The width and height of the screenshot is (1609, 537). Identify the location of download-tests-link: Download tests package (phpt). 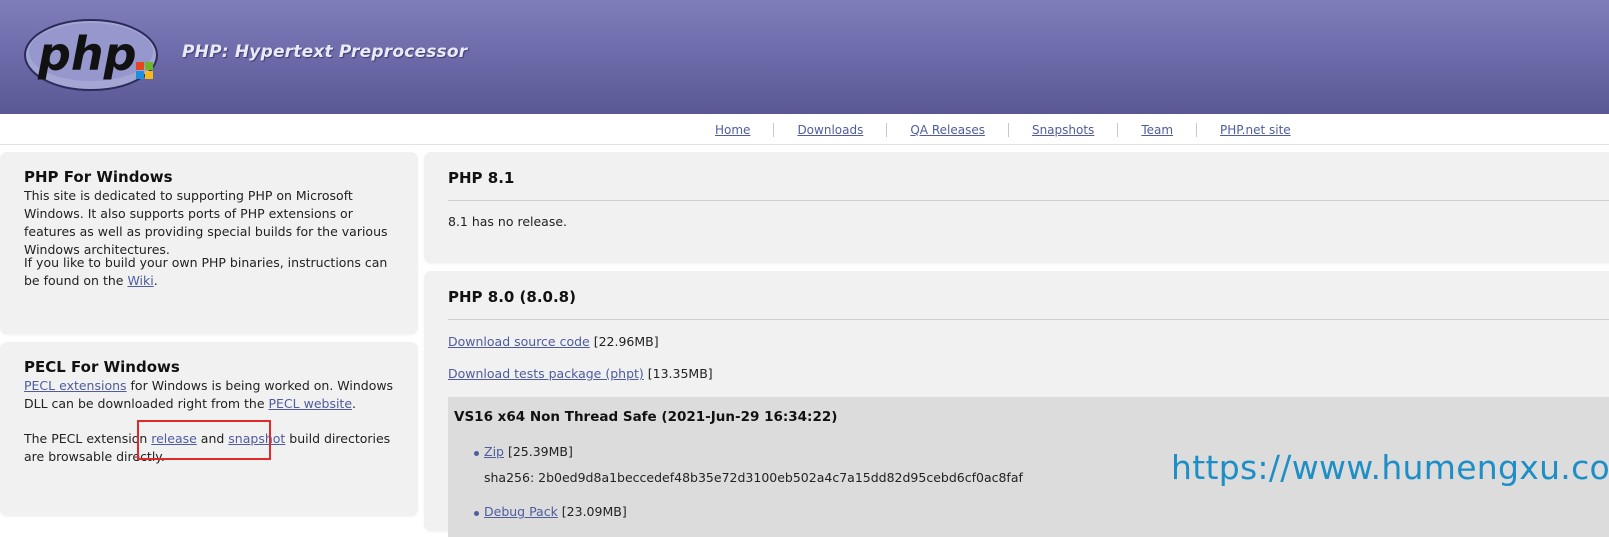
(546, 373).